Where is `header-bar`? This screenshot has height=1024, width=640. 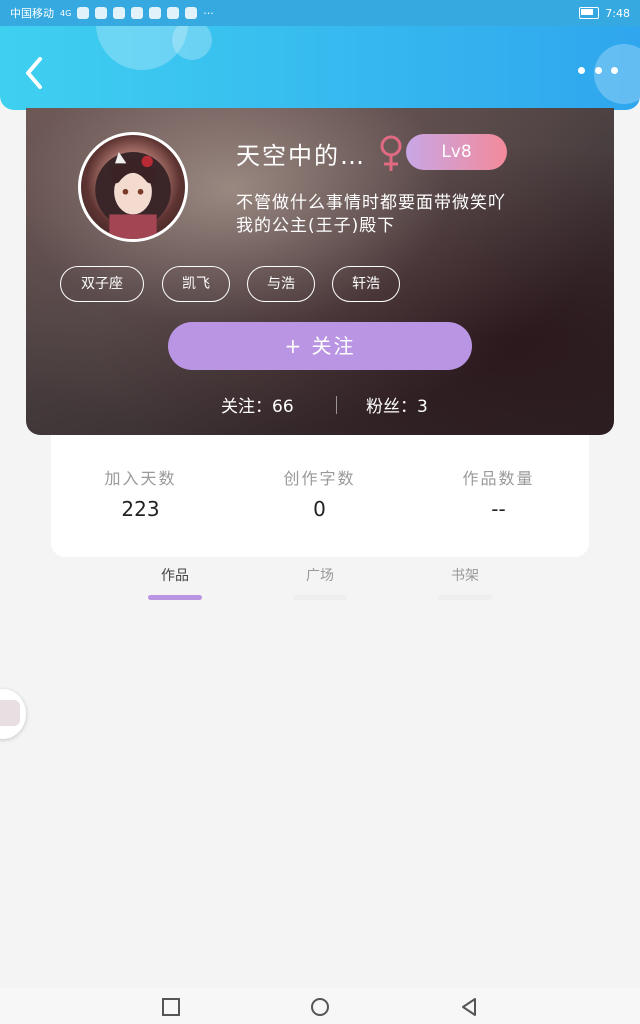 header-bar is located at coordinates (320, 68).